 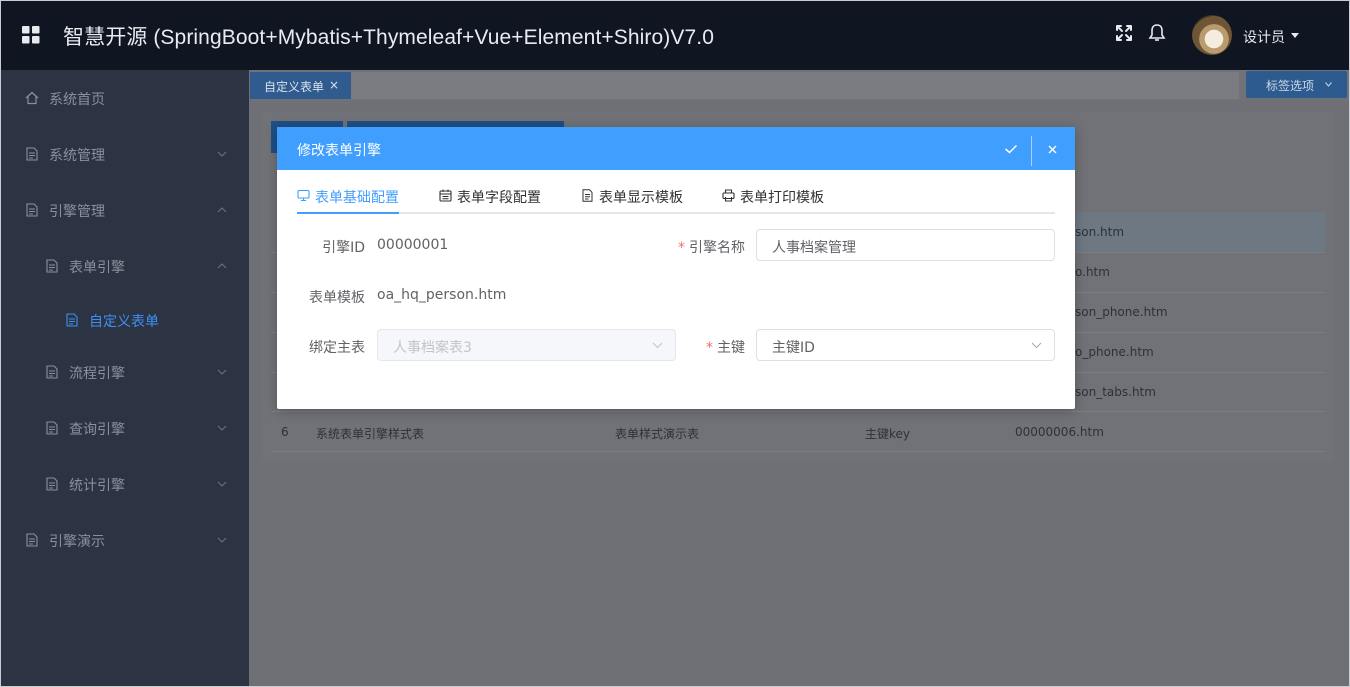 I want to click on sidebar-item-custom-form: 自定义表单, so click(x=125, y=320).